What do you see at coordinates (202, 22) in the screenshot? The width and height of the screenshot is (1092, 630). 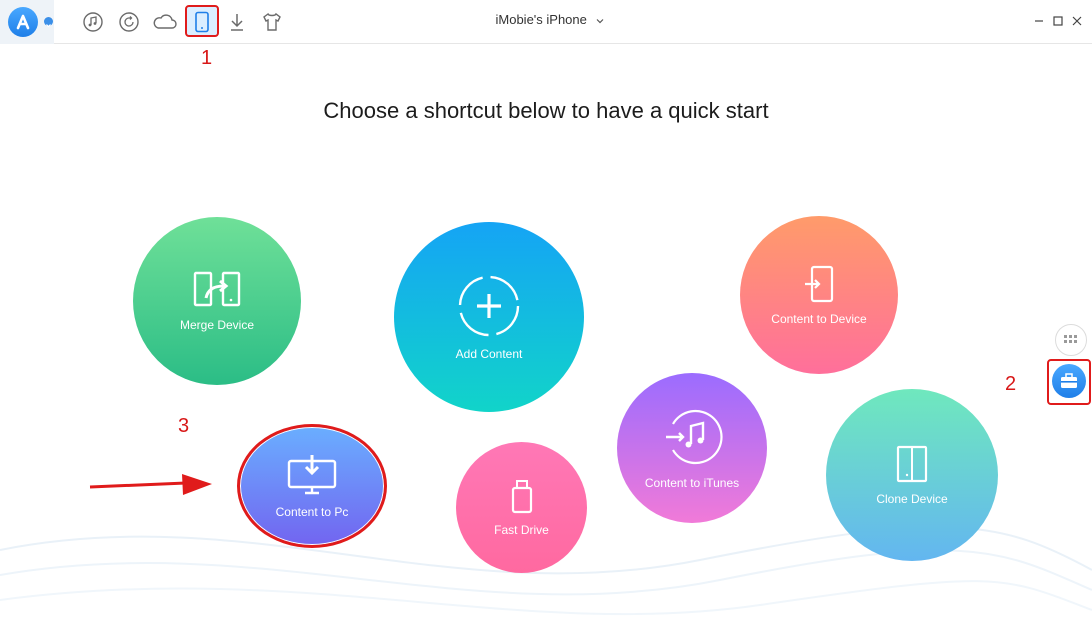 I see `device-icon` at bounding box center [202, 22].